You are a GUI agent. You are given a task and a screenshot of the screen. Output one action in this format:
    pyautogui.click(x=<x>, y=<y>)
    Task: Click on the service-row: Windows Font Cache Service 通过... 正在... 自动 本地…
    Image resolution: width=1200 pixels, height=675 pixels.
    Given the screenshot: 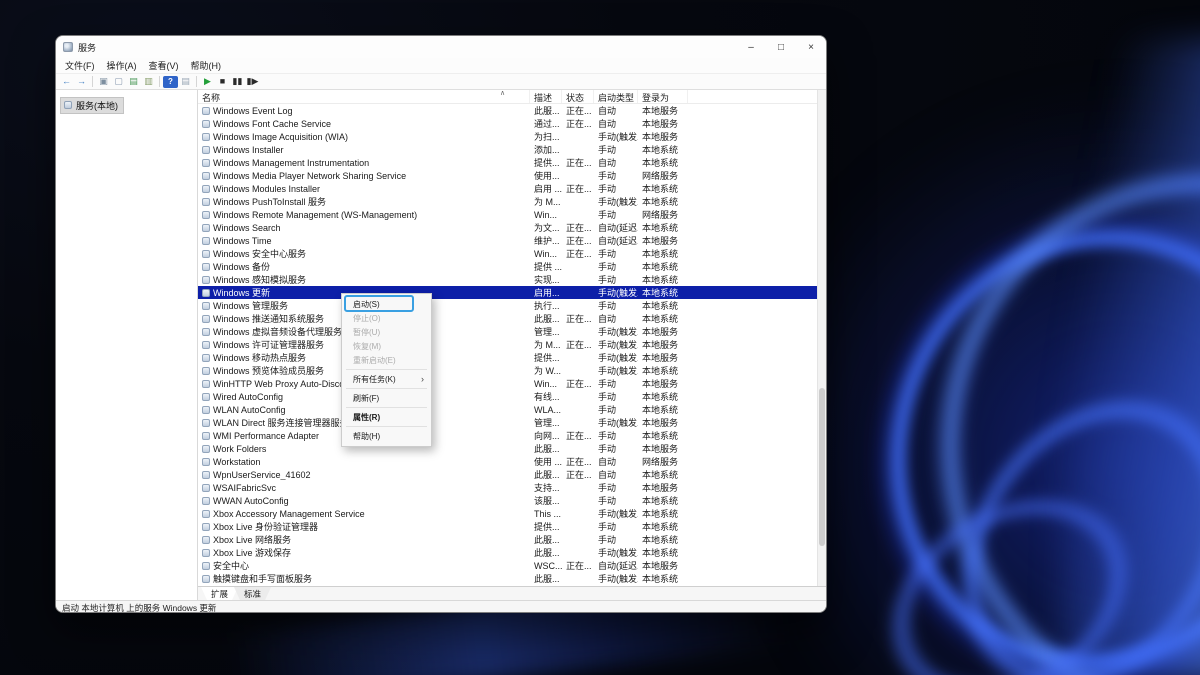 What is the action you would take?
    pyautogui.click(x=507, y=123)
    